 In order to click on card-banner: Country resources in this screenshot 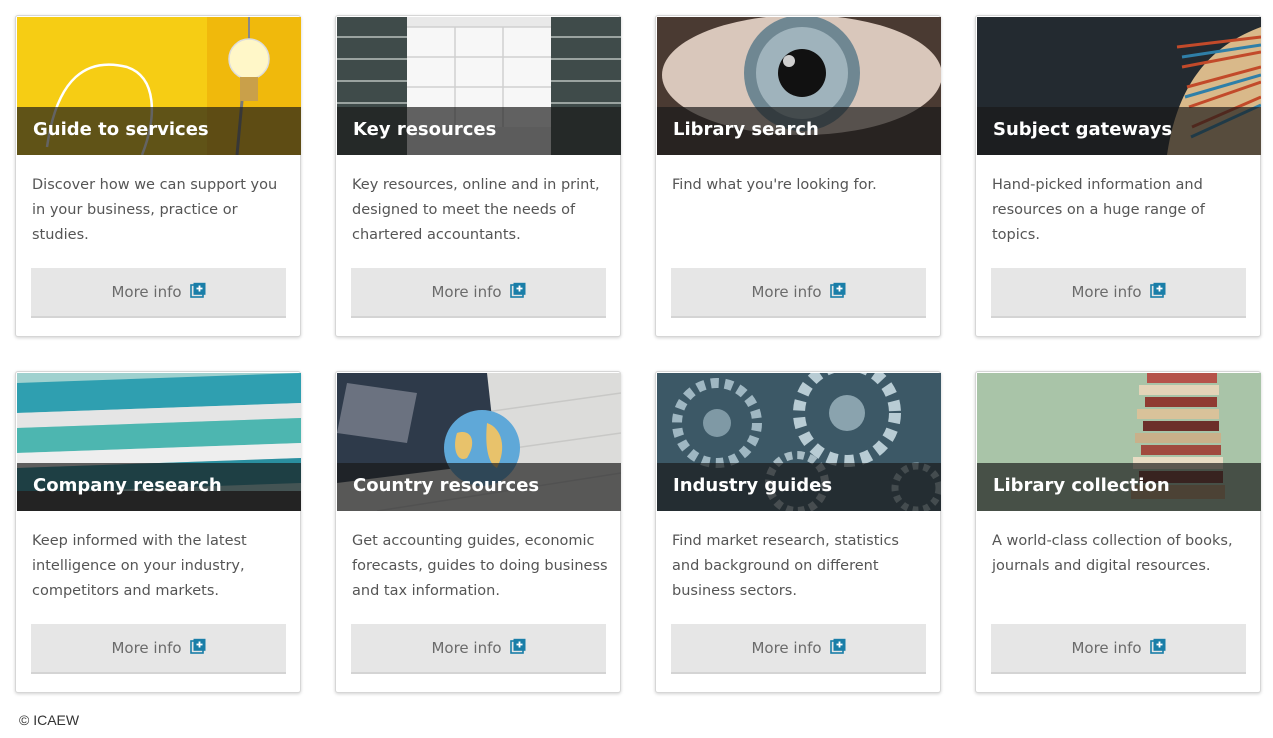, I will do `click(479, 487)`.